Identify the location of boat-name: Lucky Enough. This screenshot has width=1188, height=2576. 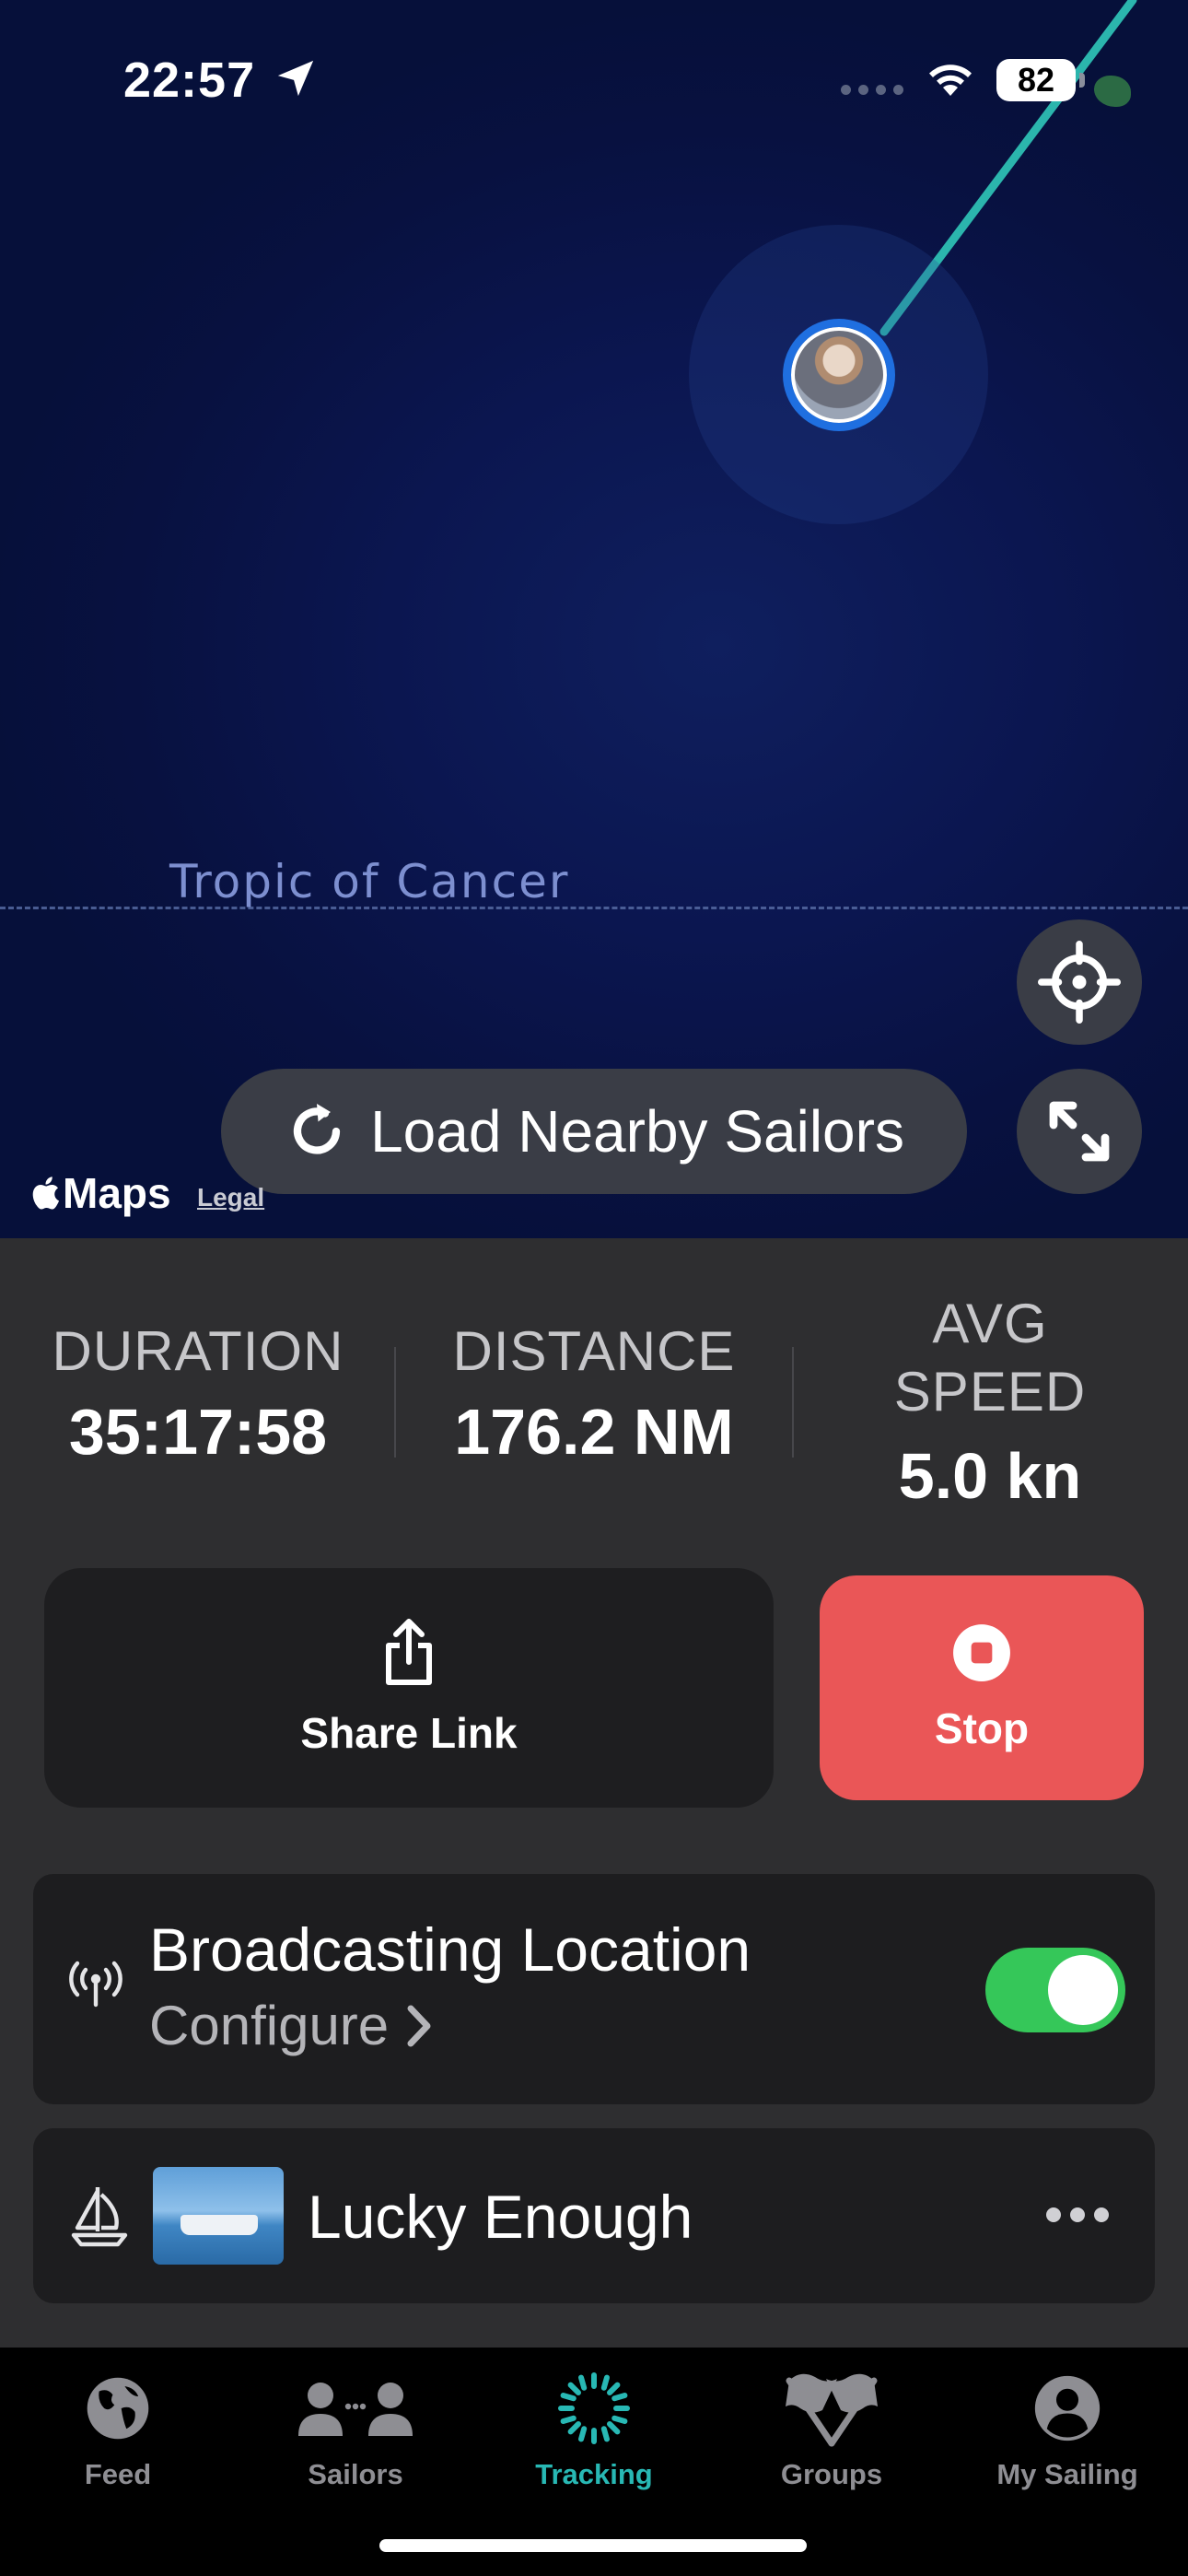
(500, 2217).